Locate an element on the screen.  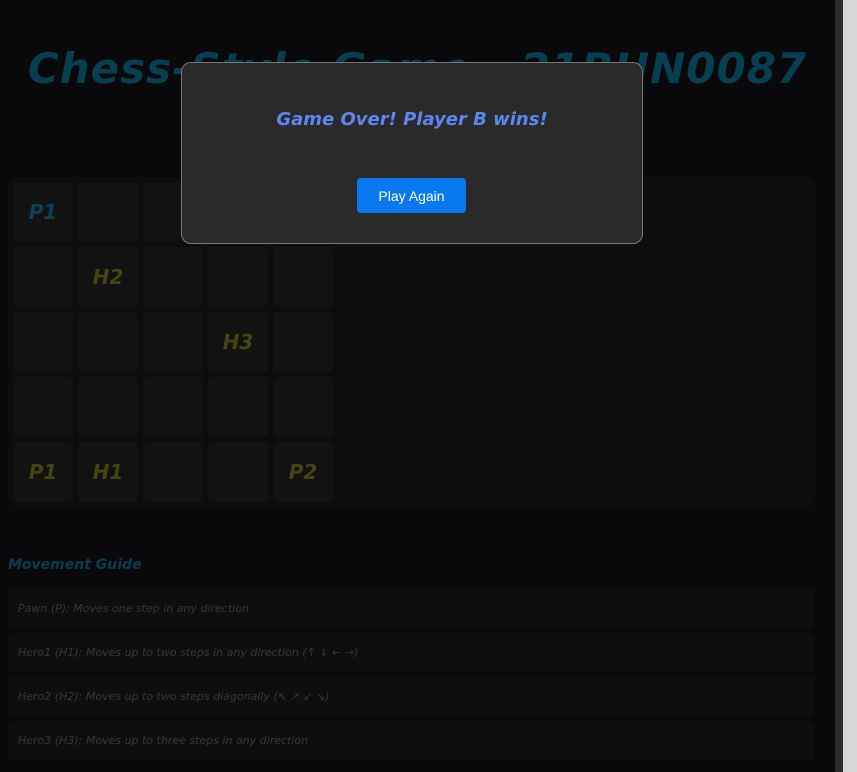
vertical-scrollbar is located at coordinates (846, 386).